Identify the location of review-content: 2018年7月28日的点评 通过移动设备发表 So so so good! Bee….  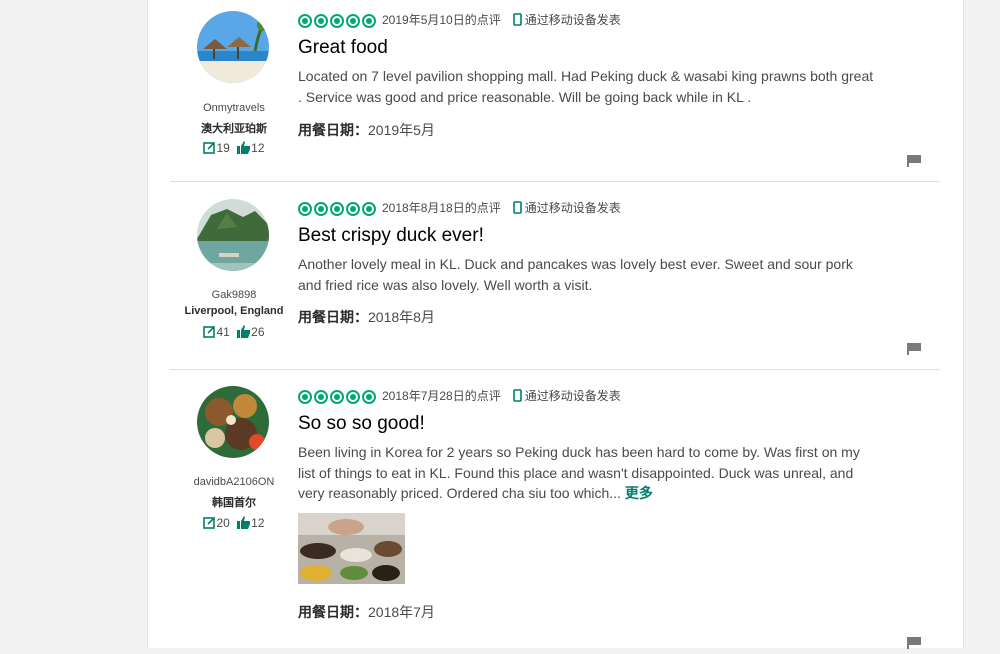
(588, 445).